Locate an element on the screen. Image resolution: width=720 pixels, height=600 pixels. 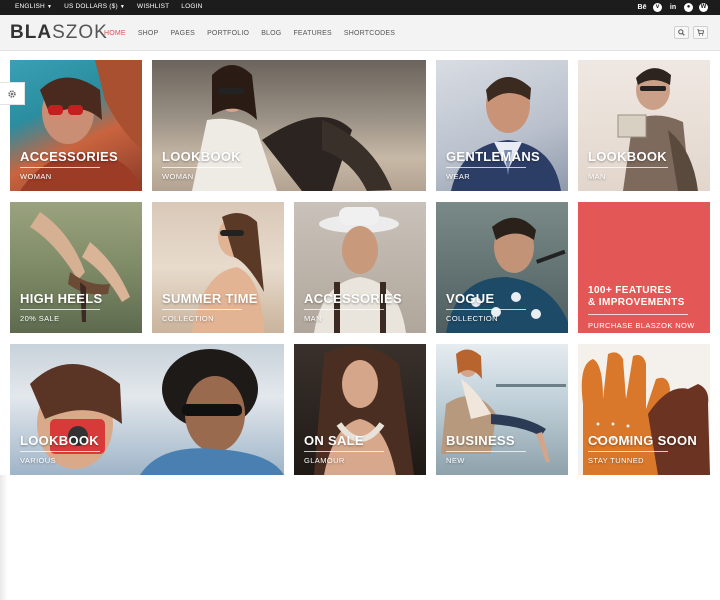
currency-label: US DOLLARS ($) is located at coordinates (91, 6).